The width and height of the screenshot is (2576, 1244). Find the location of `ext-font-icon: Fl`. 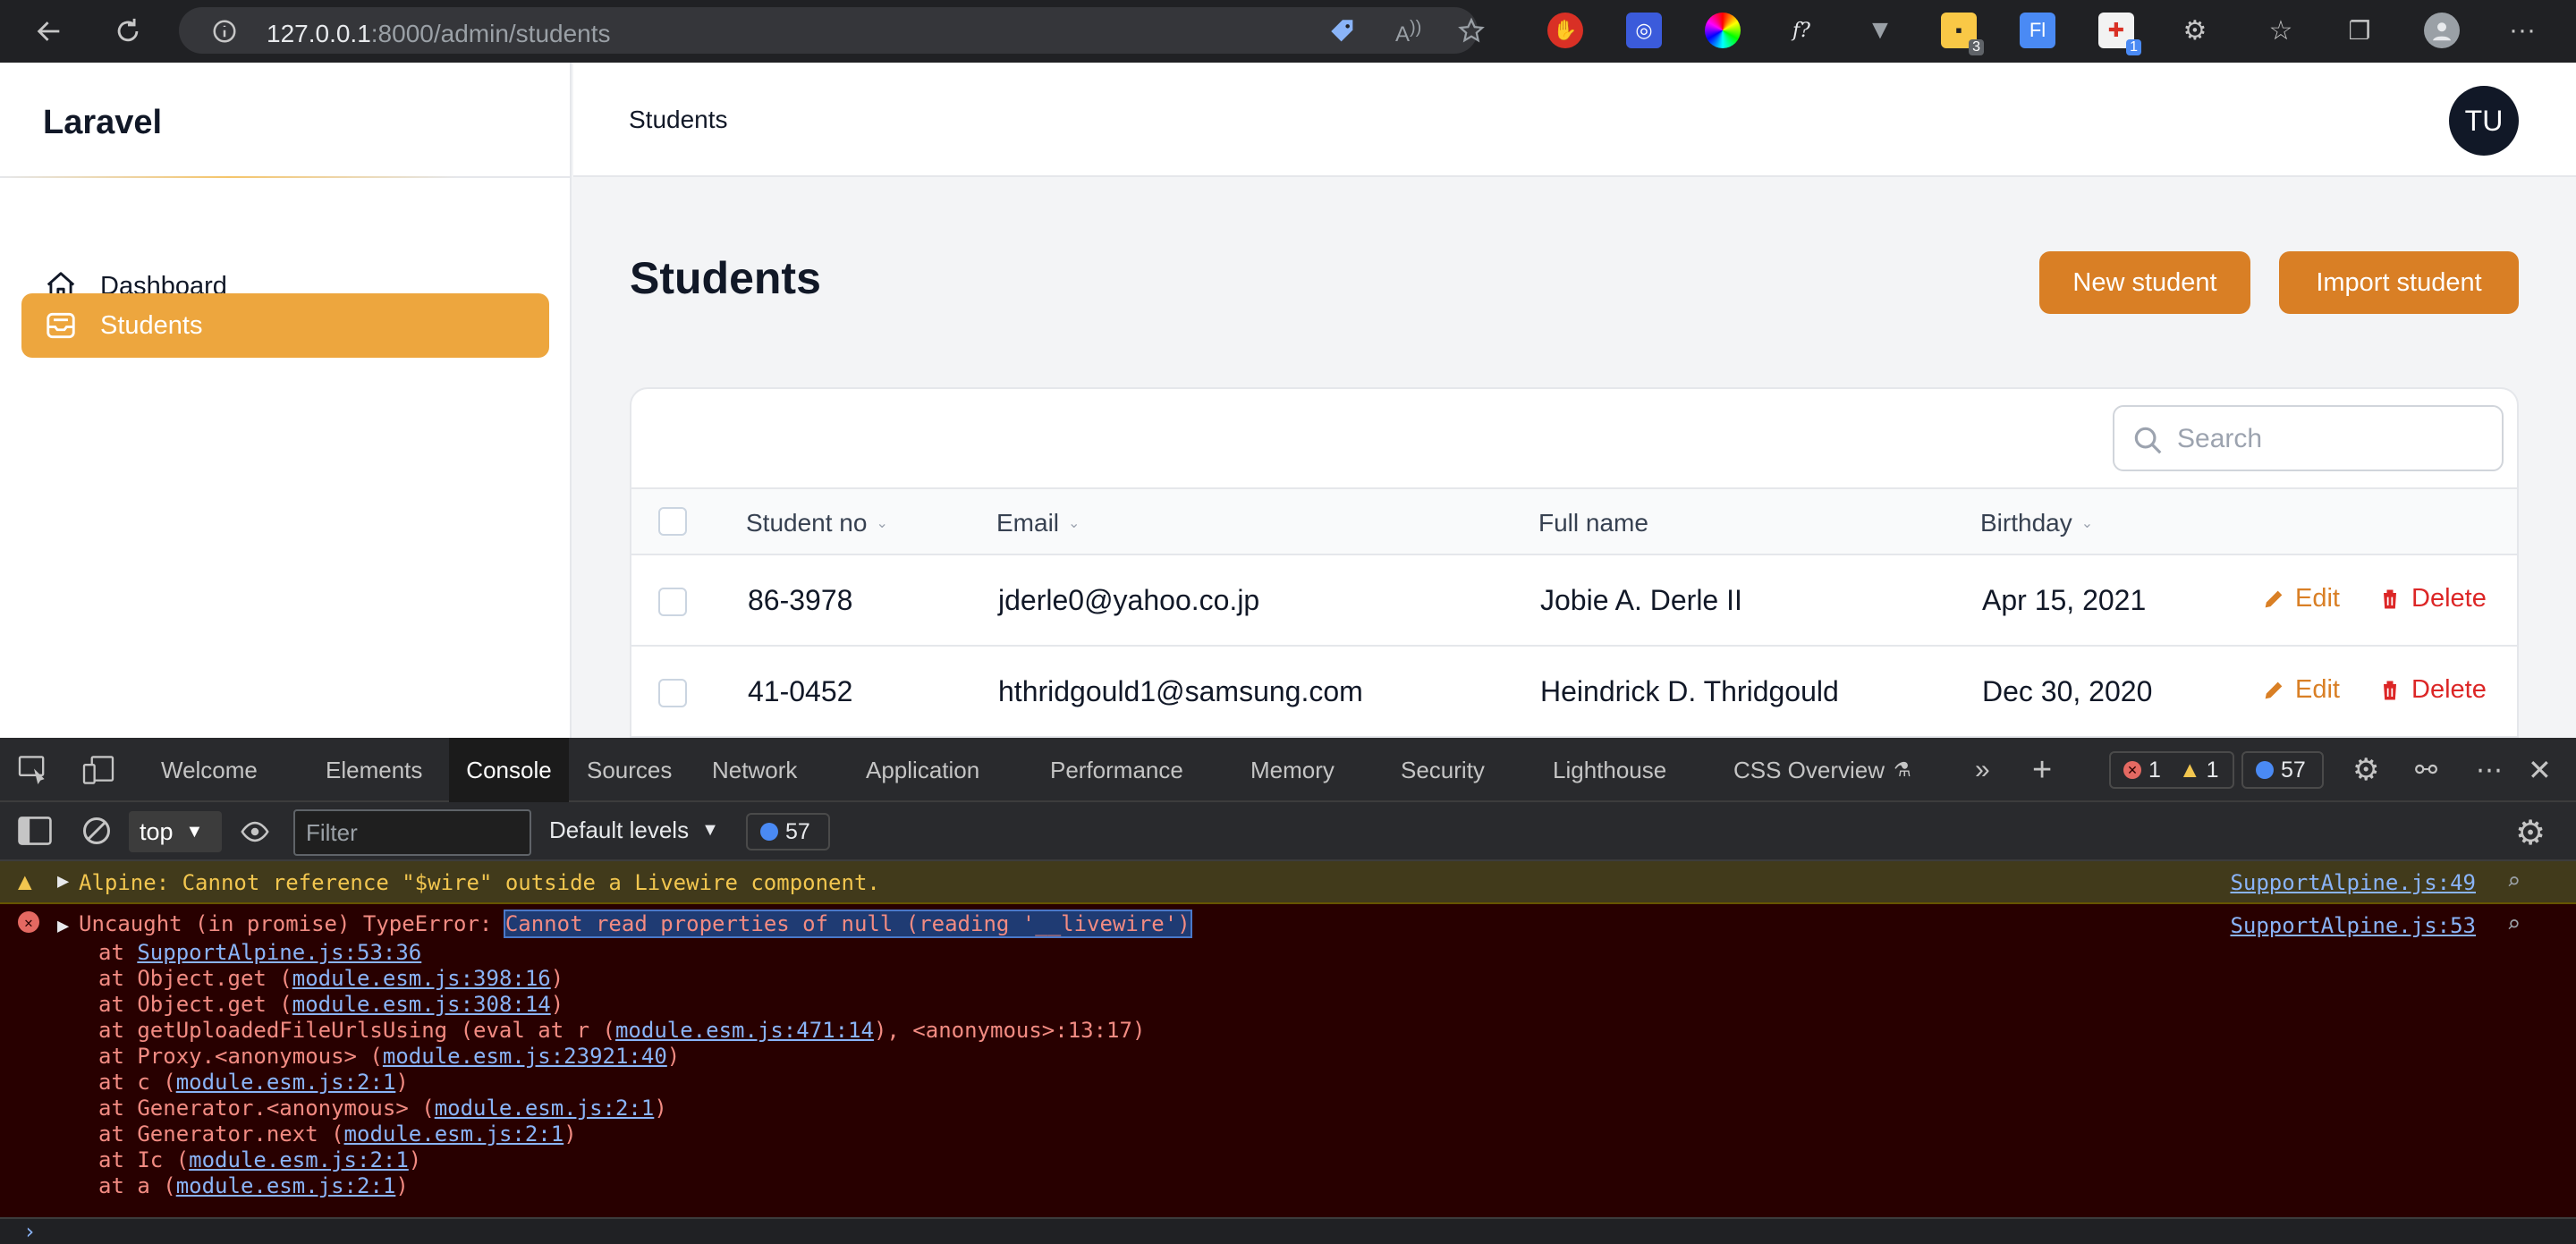

ext-font-icon: Fl is located at coordinates (2037, 30).